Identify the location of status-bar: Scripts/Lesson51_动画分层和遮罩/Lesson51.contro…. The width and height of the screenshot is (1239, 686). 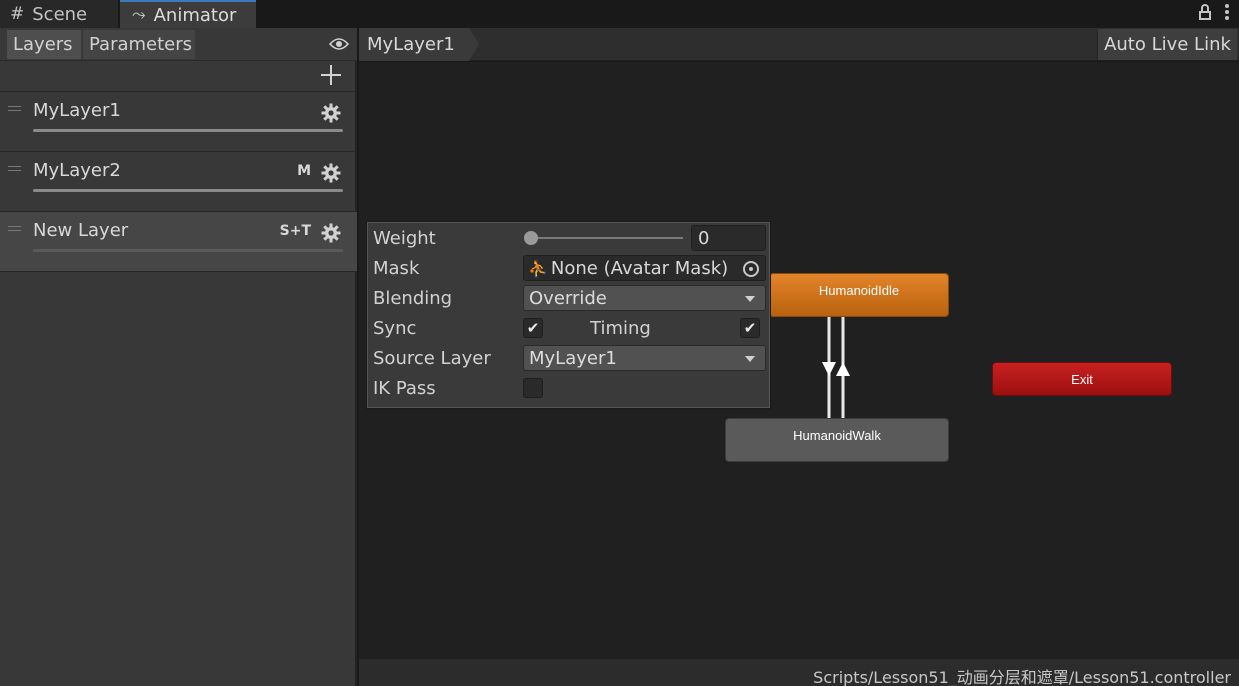
(799, 672).